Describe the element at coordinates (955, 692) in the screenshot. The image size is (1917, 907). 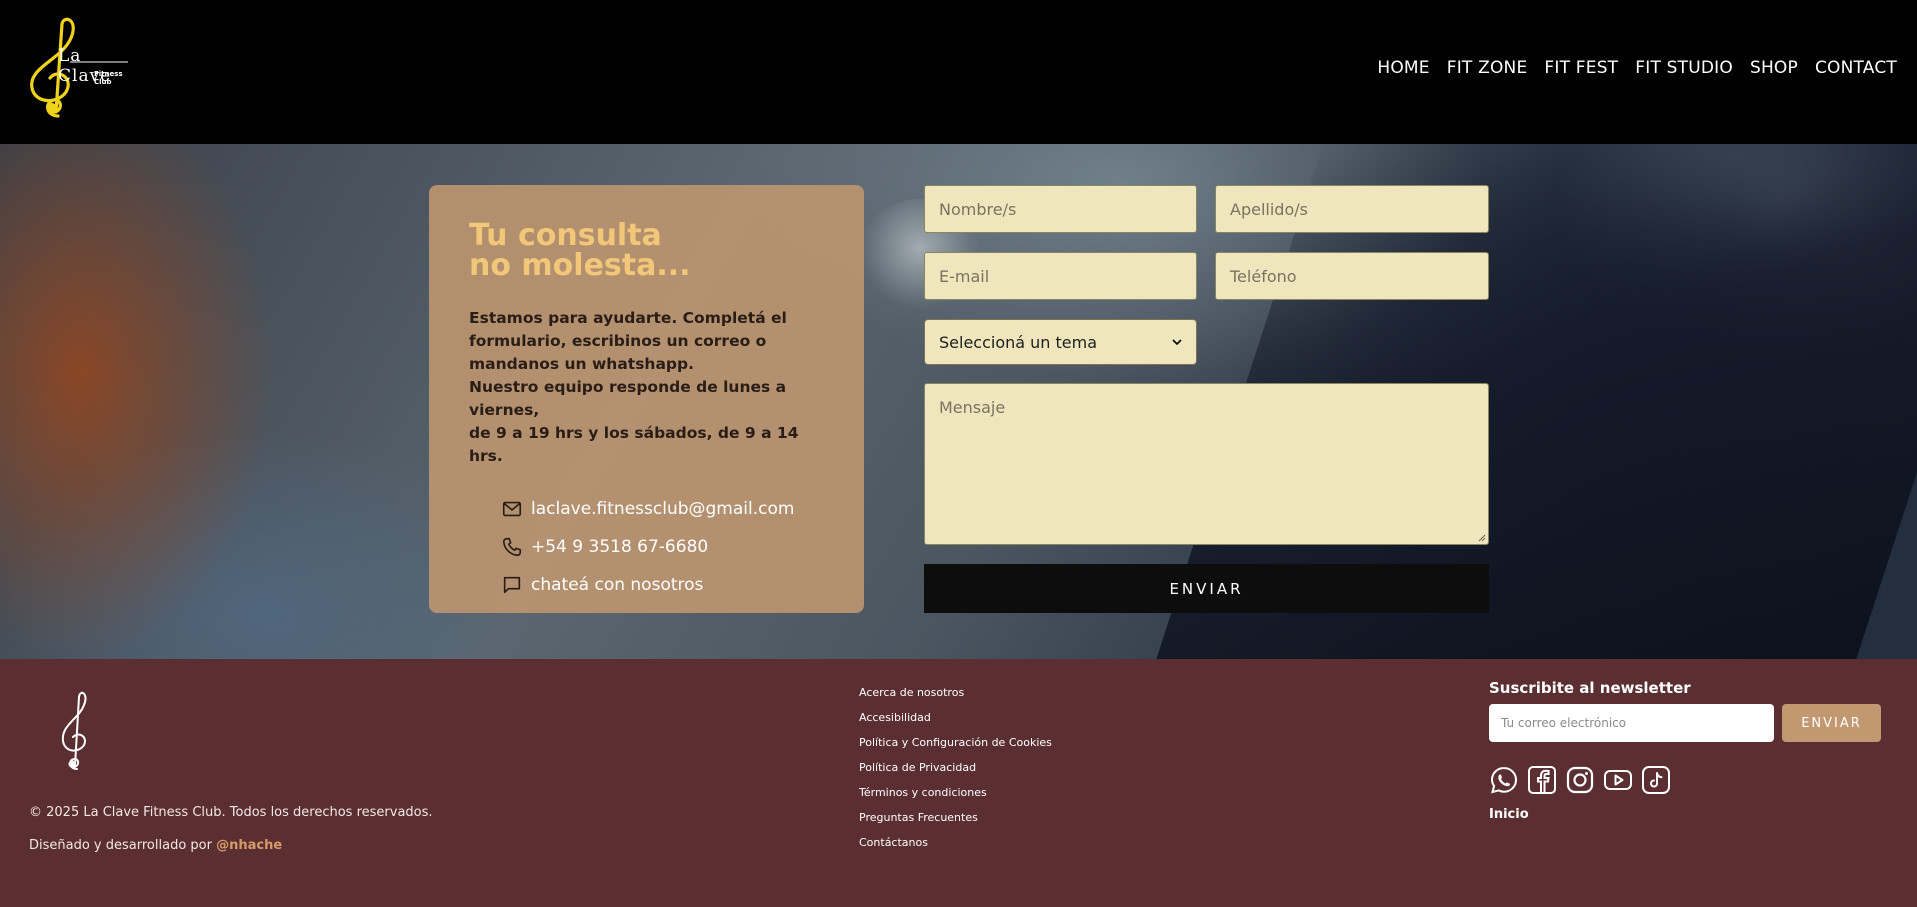
I see `footer-link-about: Acerca de nosotros` at that location.